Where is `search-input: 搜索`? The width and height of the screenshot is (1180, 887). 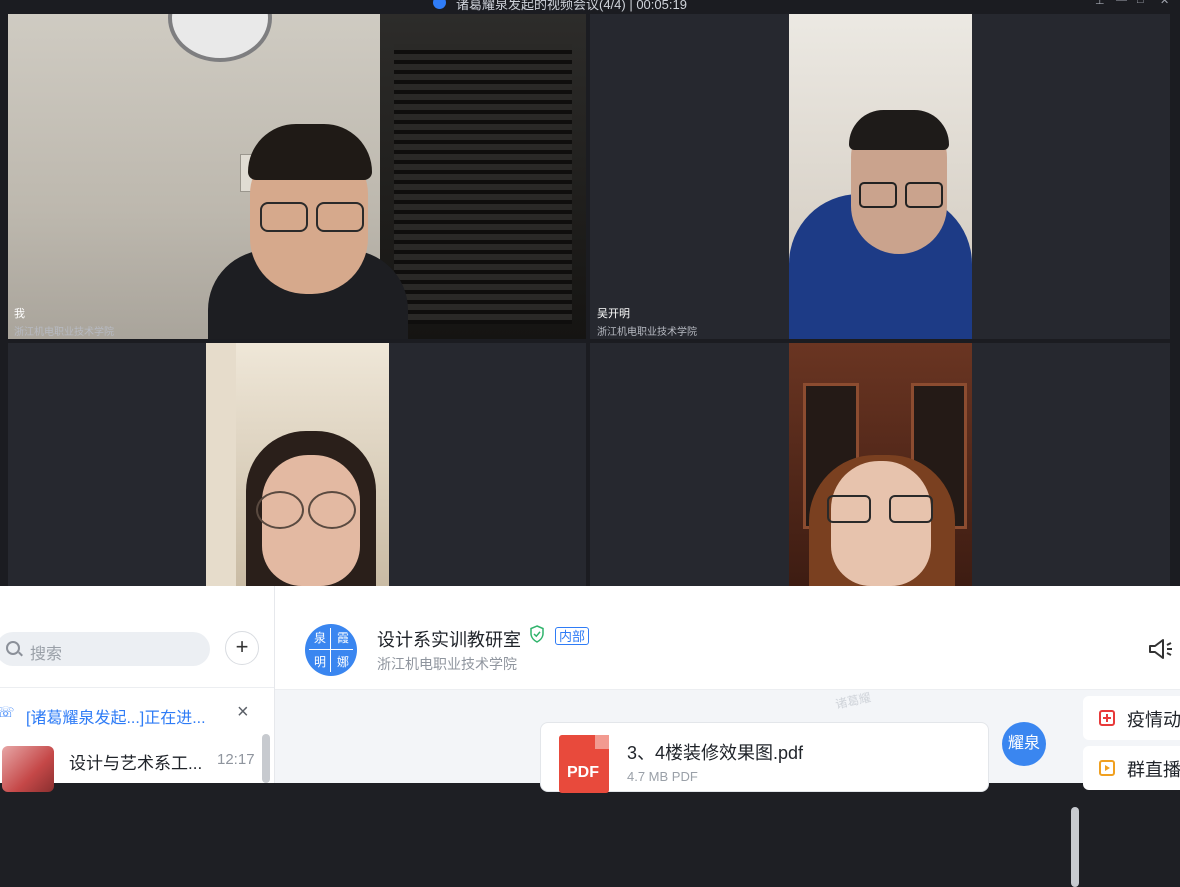
search-input: 搜索 is located at coordinates (105, 649).